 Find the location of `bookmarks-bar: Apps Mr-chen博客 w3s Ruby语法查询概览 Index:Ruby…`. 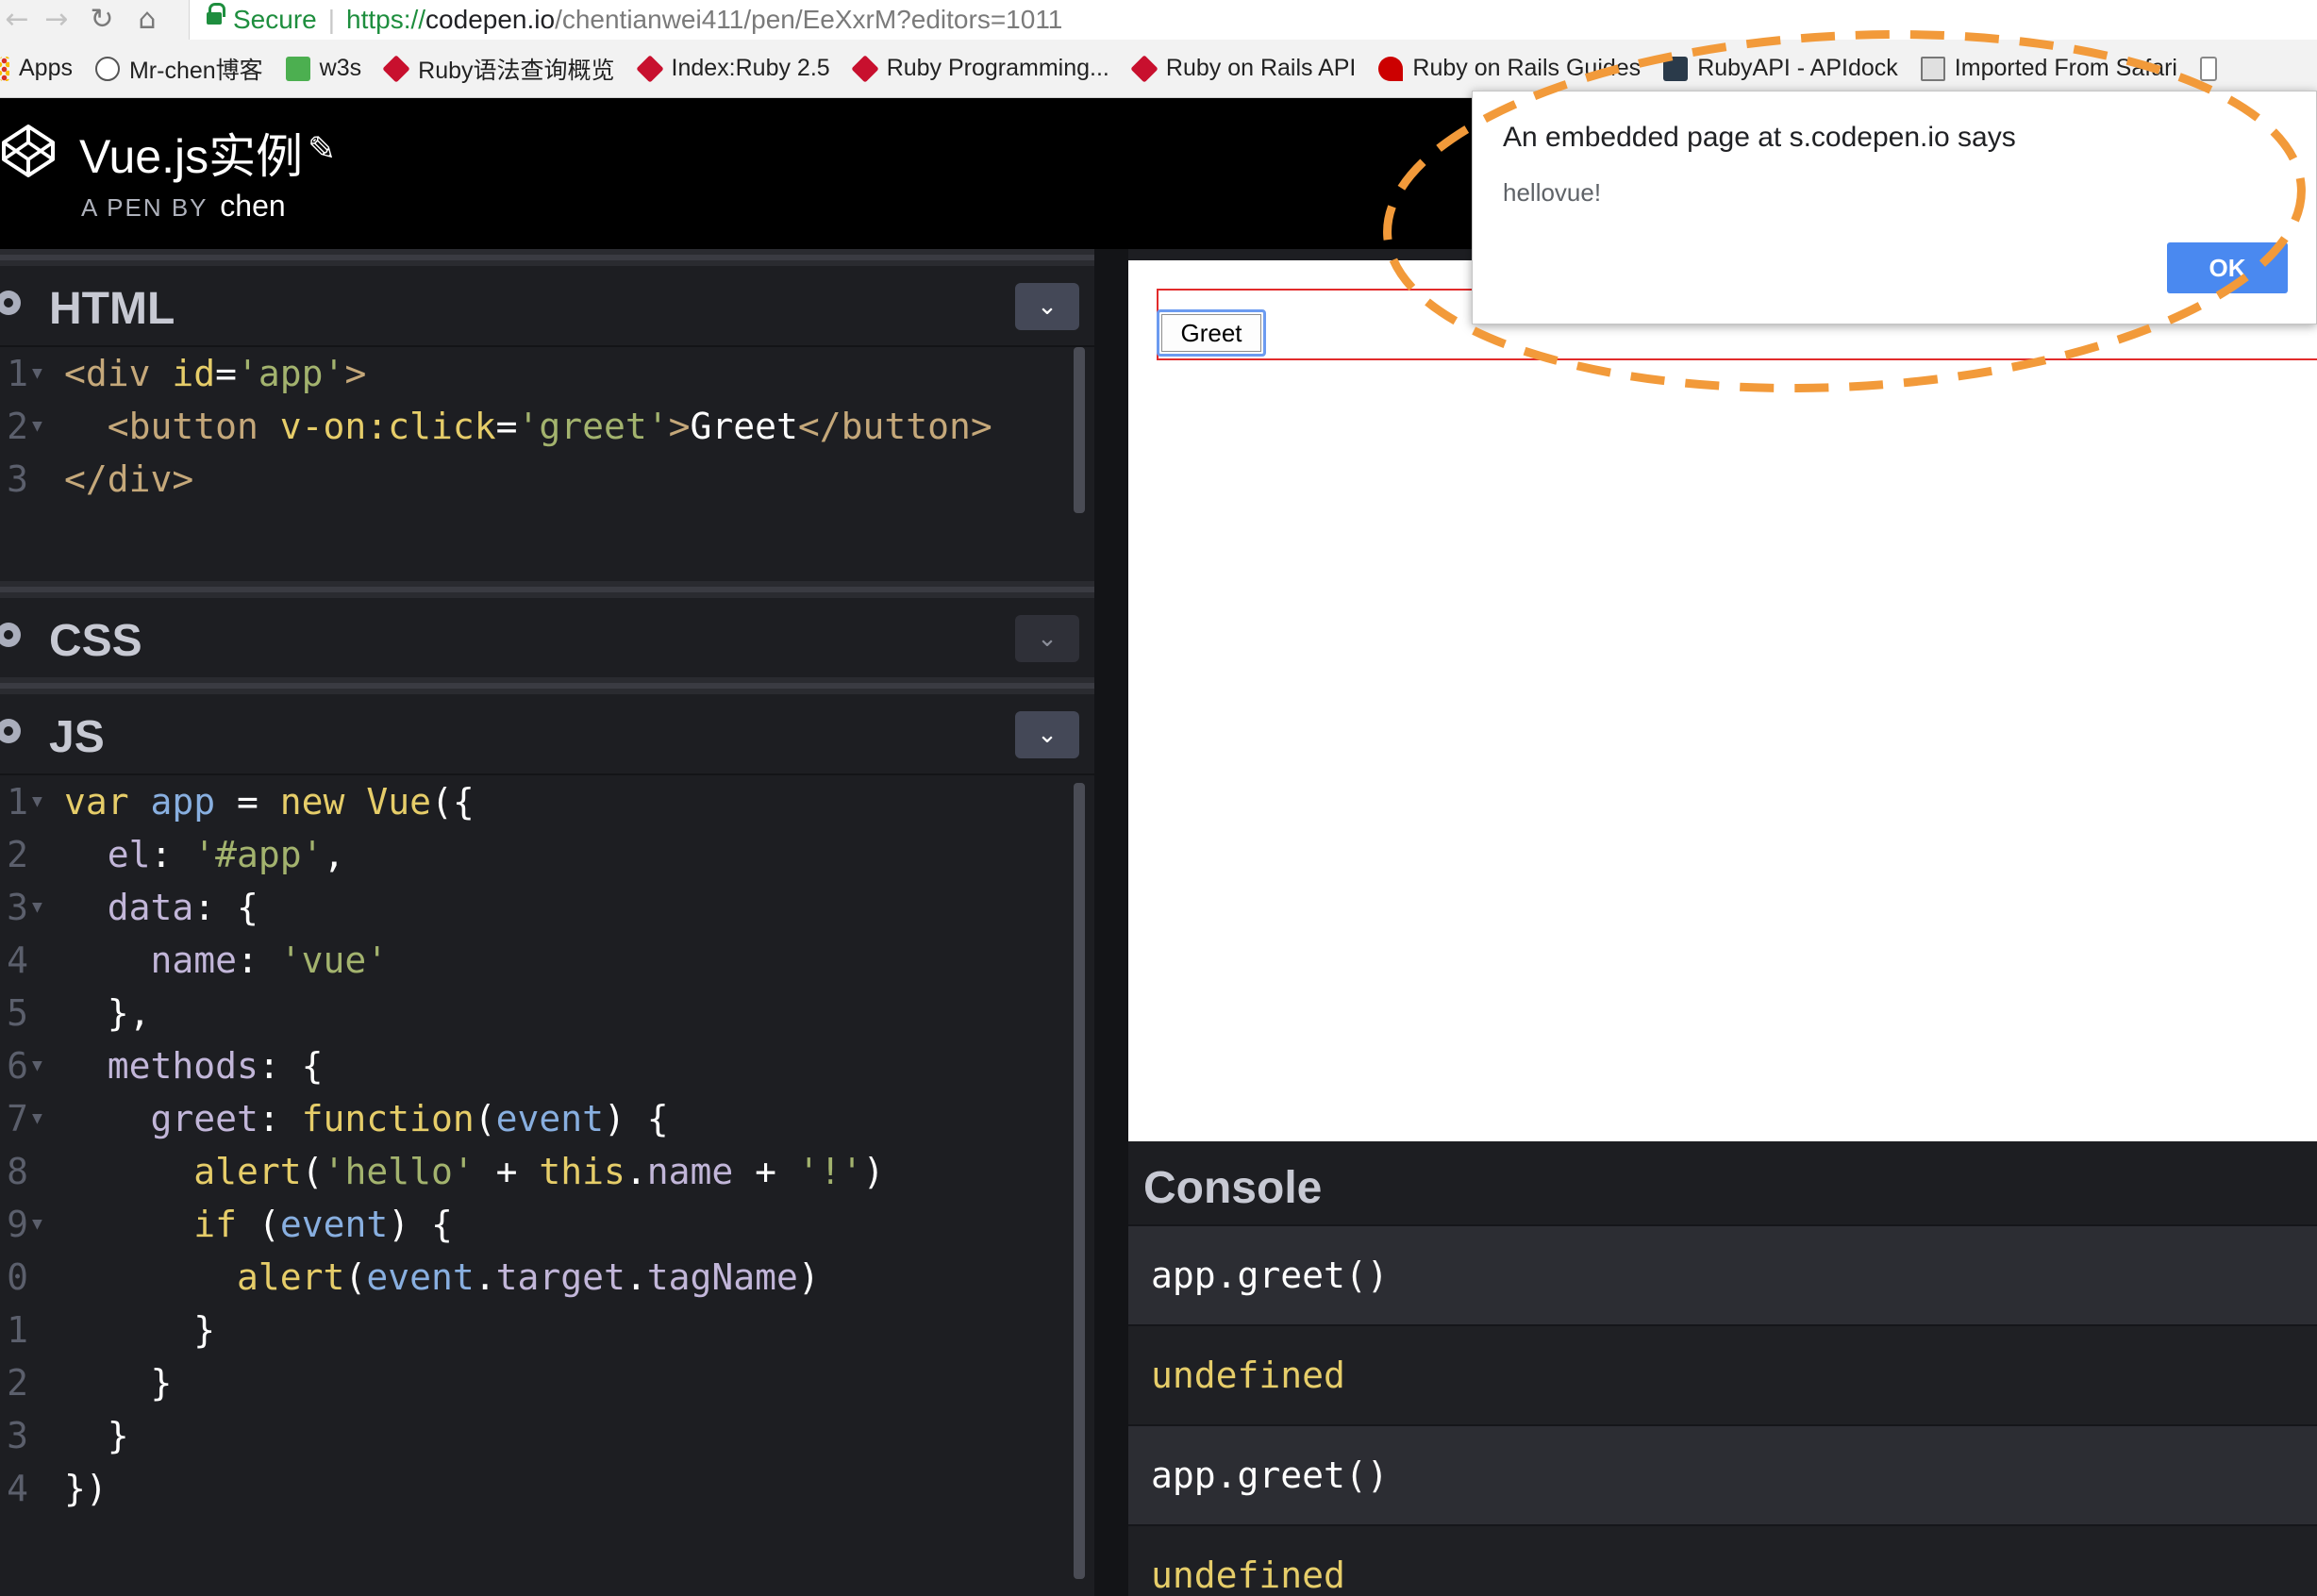

bookmarks-bar: Apps Mr-chen博客 w3s Ruby语法查询概览 Index:Ruby… is located at coordinates (1158, 69).